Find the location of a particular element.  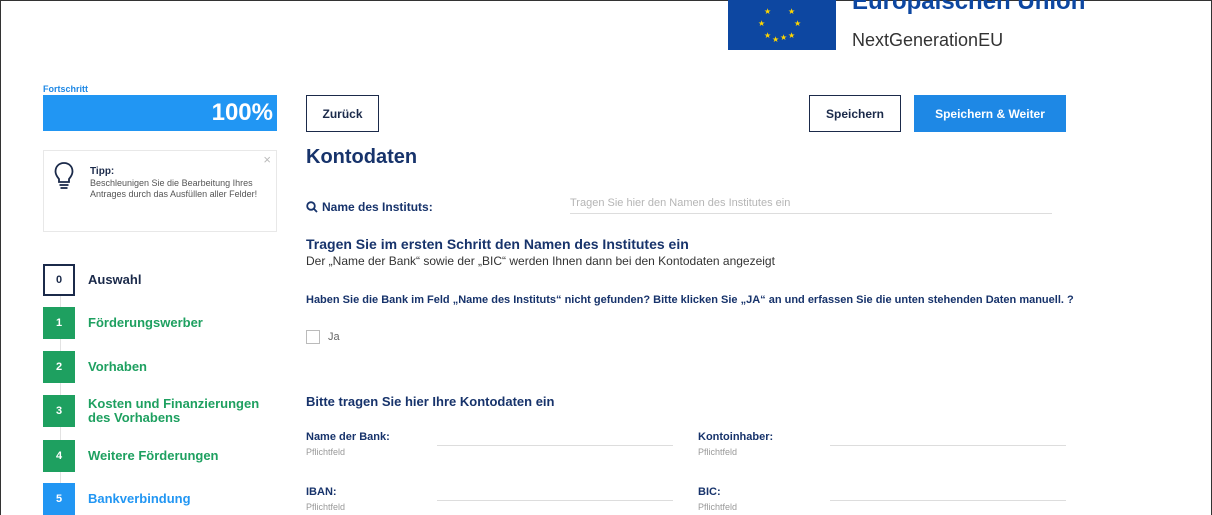

step-label: Weitere Förderungen is located at coordinates (153, 455).